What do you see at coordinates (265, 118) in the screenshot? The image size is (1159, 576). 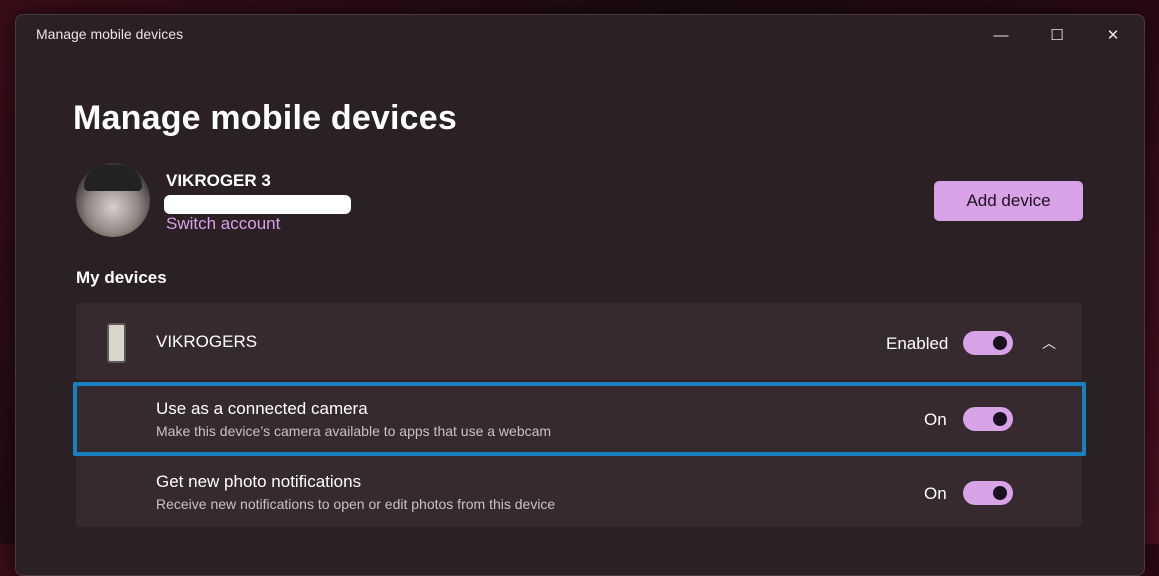 I see `page-title: Manage mobile devices` at bounding box center [265, 118].